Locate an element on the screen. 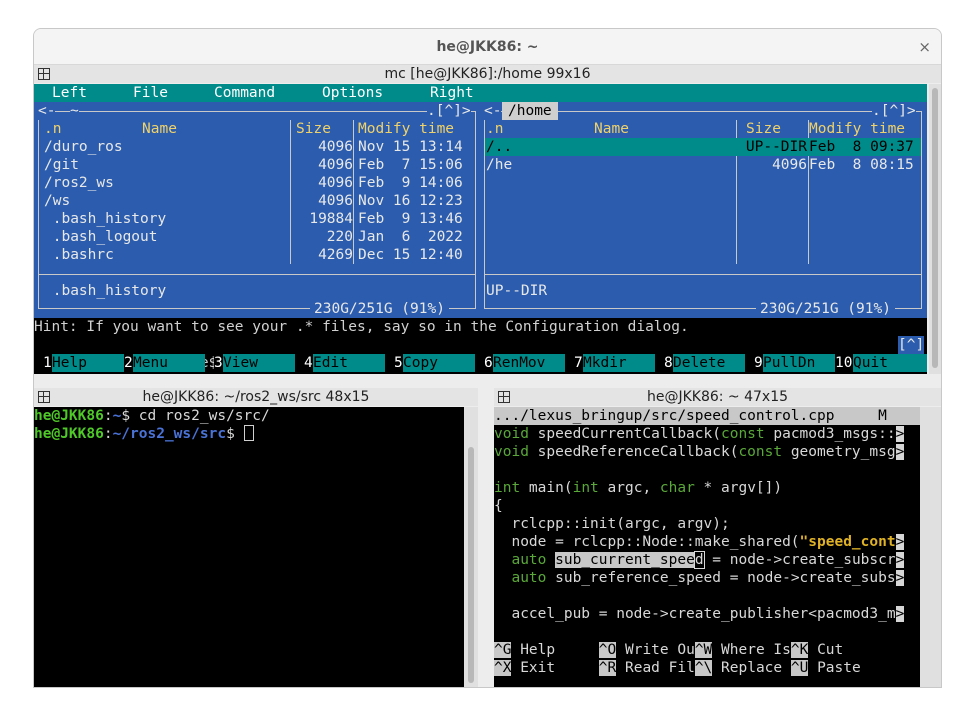 The height and width of the screenshot is (719, 977). left-col-size: Size is located at coordinates (313, 129).